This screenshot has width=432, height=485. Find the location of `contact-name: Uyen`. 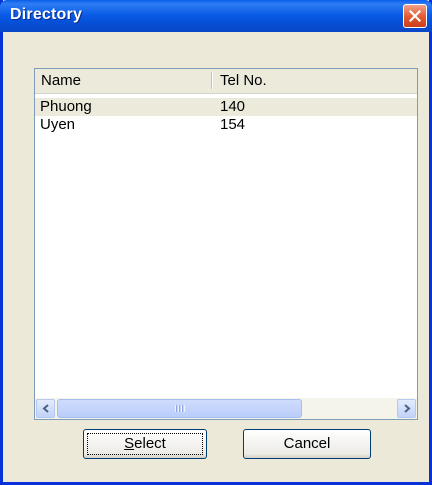

contact-name: Uyen is located at coordinates (58, 124).